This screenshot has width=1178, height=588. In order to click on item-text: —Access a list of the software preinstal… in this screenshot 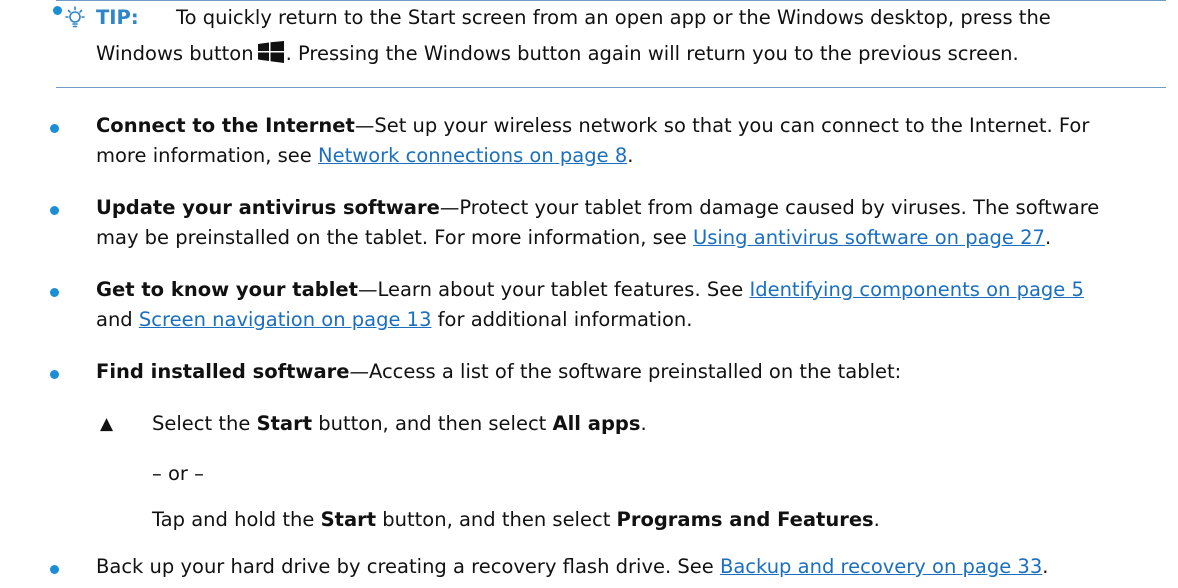, I will do `click(625, 371)`.